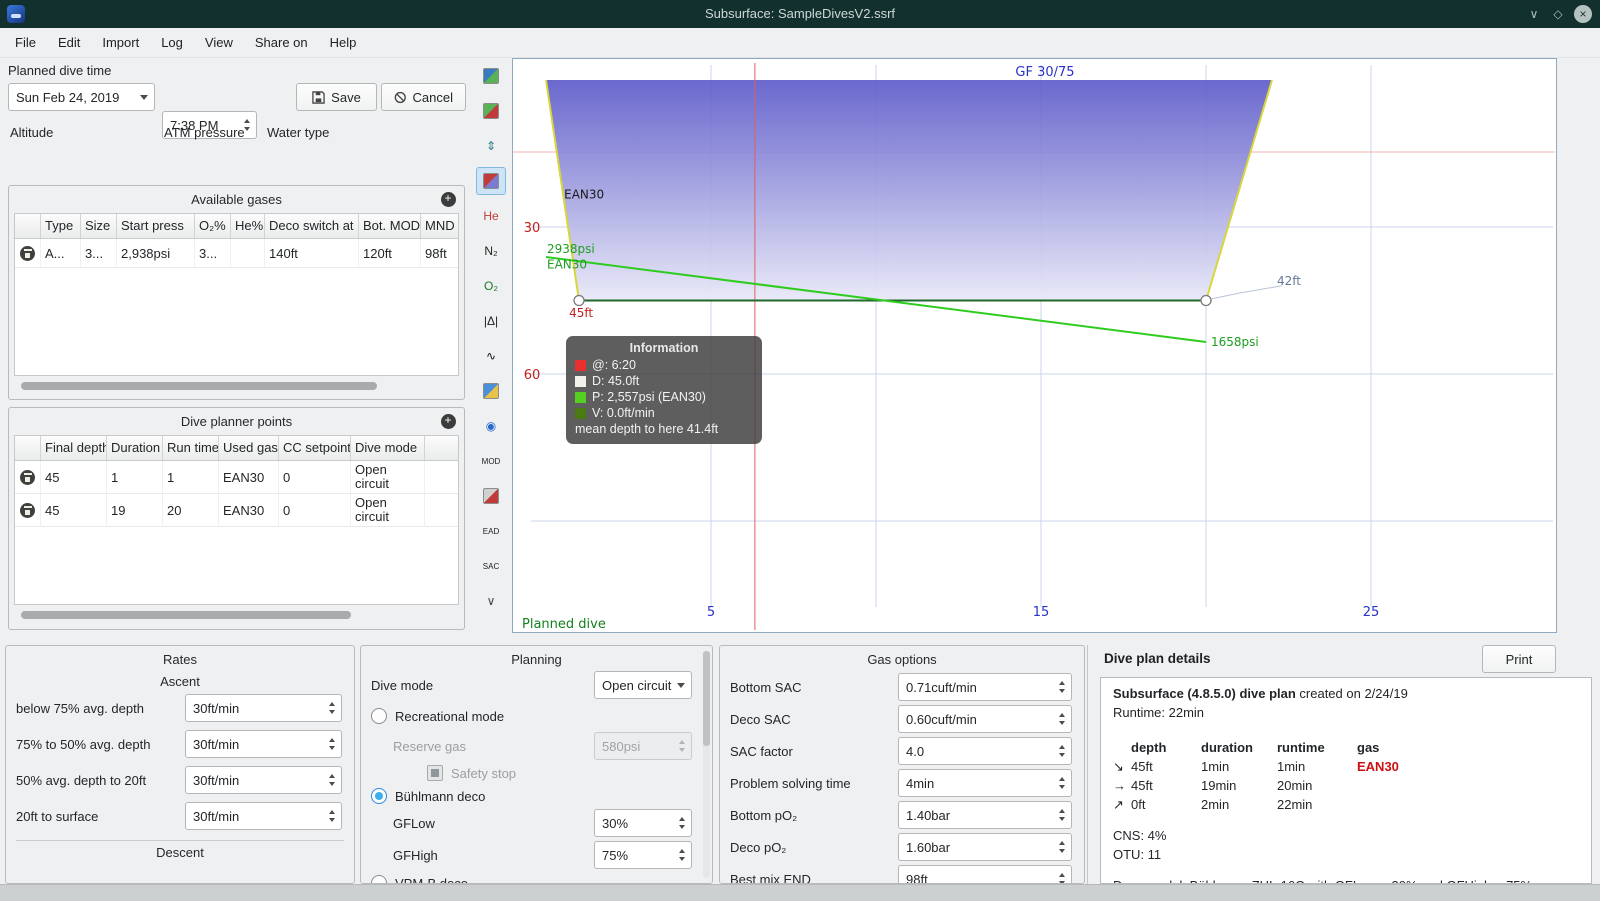 Image resolution: width=1600 pixels, height=901 pixels. What do you see at coordinates (985, 783) in the screenshot?
I see `problem-time-spinner: 4min` at bounding box center [985, 783].